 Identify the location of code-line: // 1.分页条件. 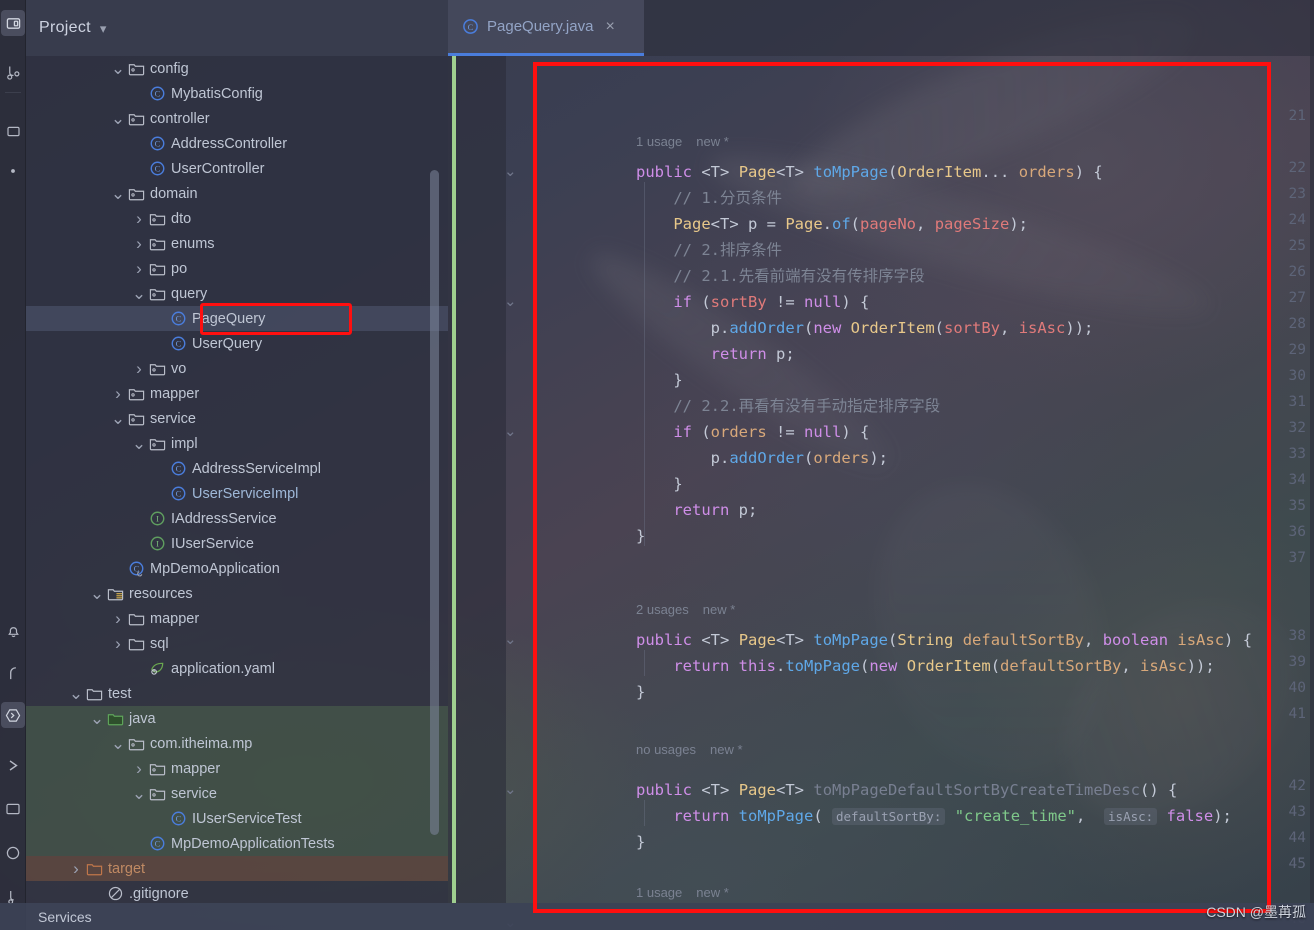
(910, 198).